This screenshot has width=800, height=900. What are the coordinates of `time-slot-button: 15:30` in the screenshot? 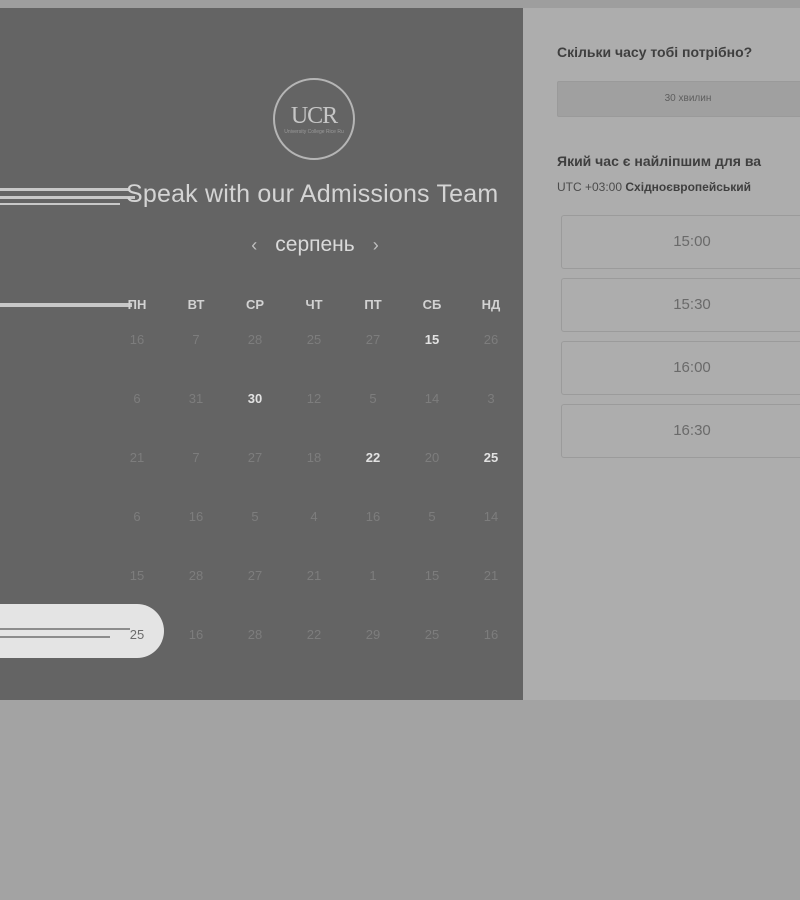 It's located at (680, 305).